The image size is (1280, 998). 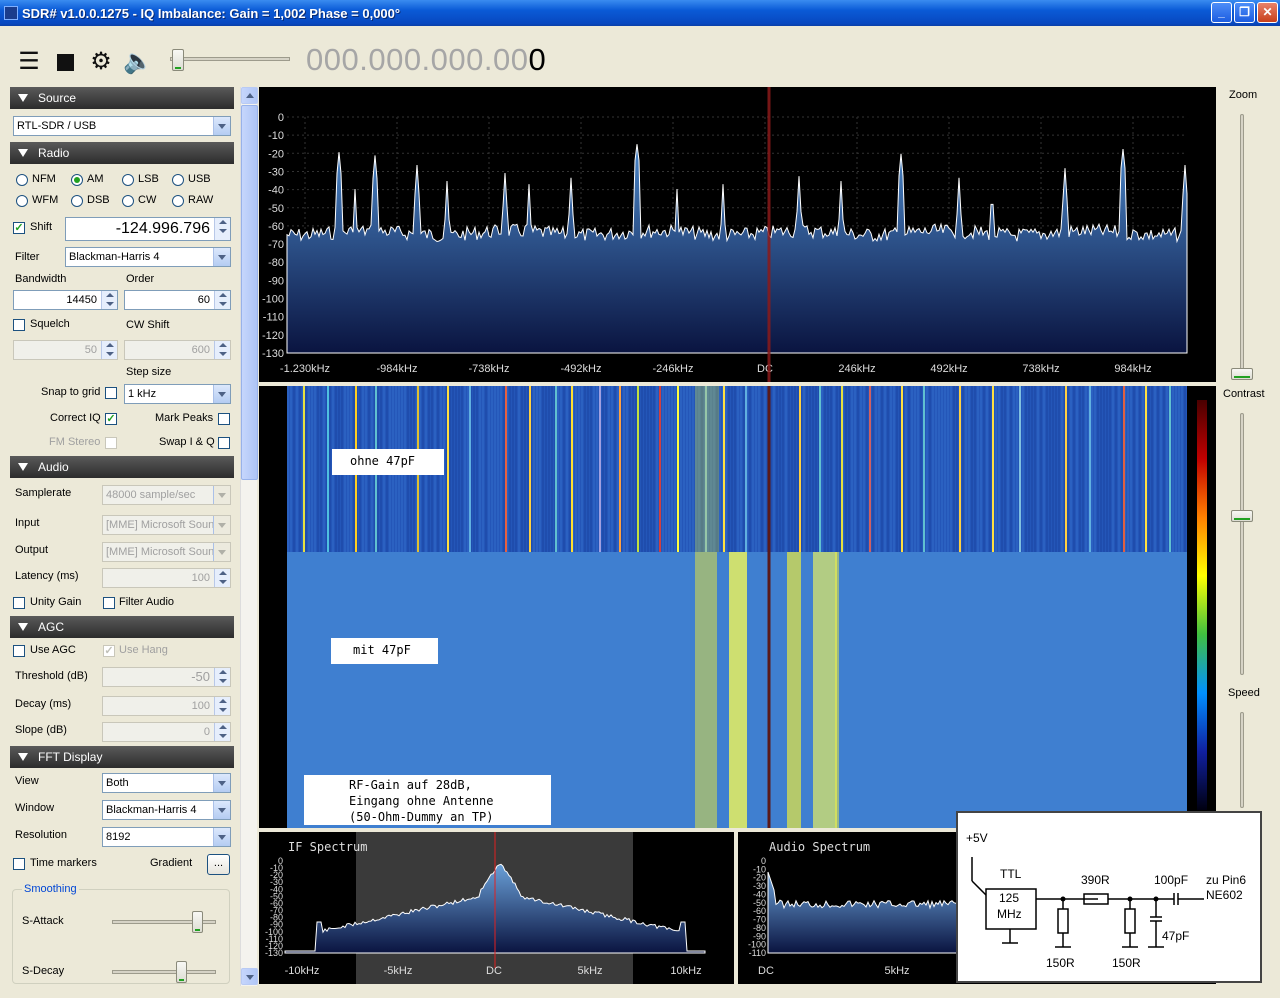 I want to click on latency-input: 100, so click(x=166, y=578).